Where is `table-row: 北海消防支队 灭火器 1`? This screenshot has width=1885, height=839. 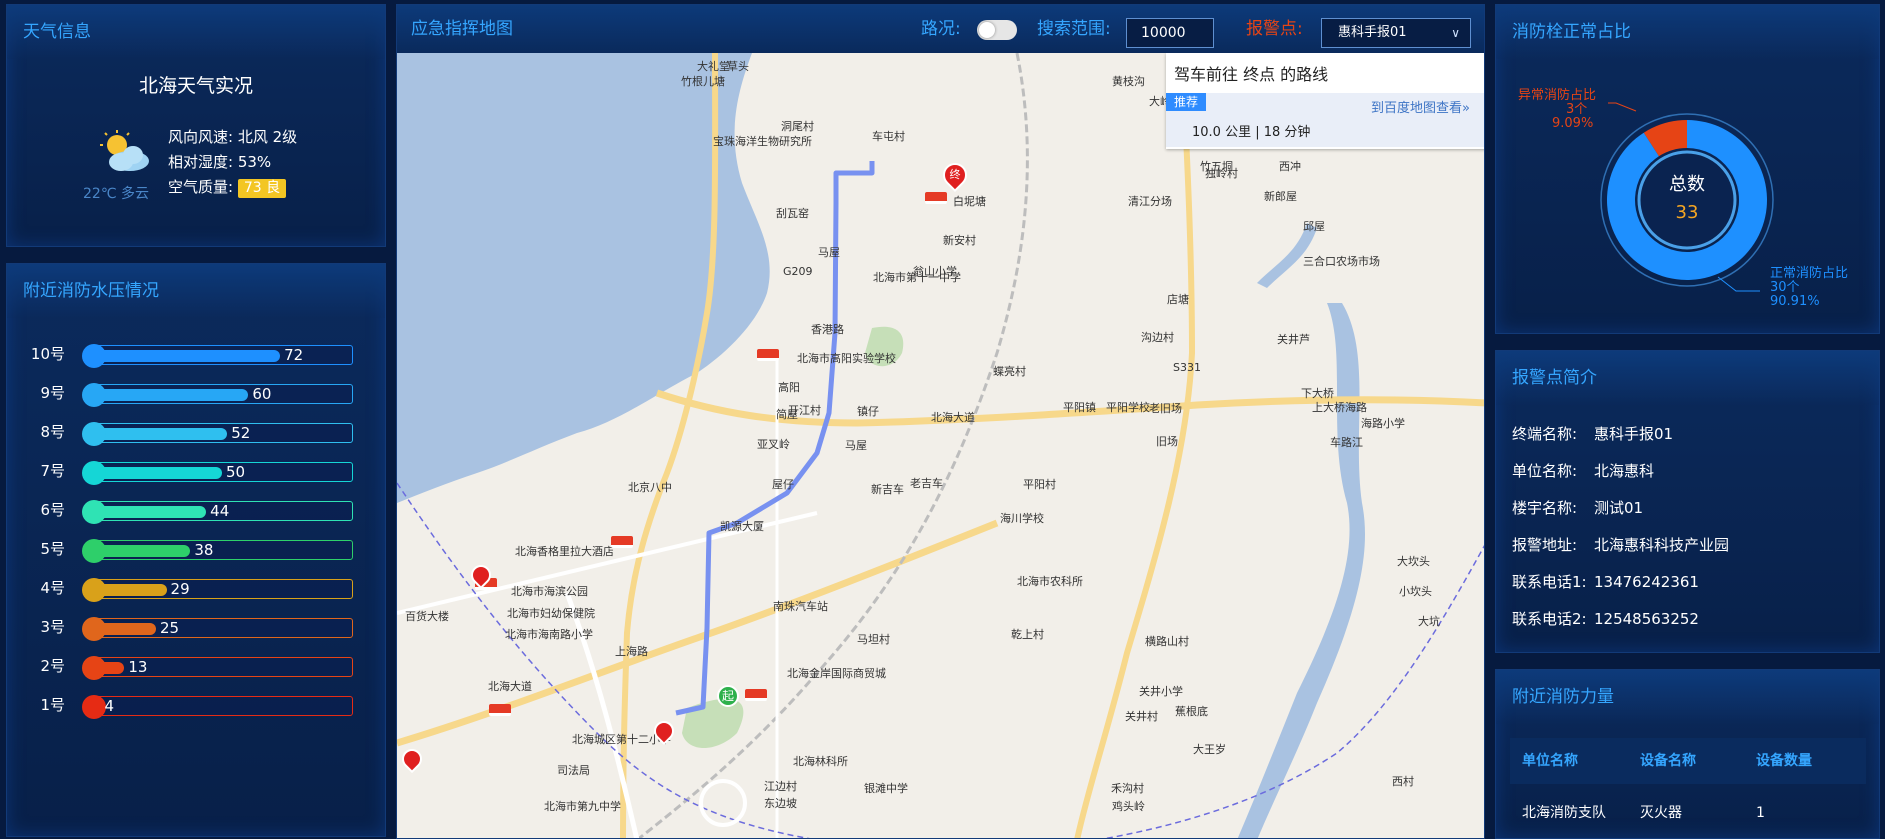
table-row: 北海消防支队 灭火器 1 is located at coordinates (1688, 813).